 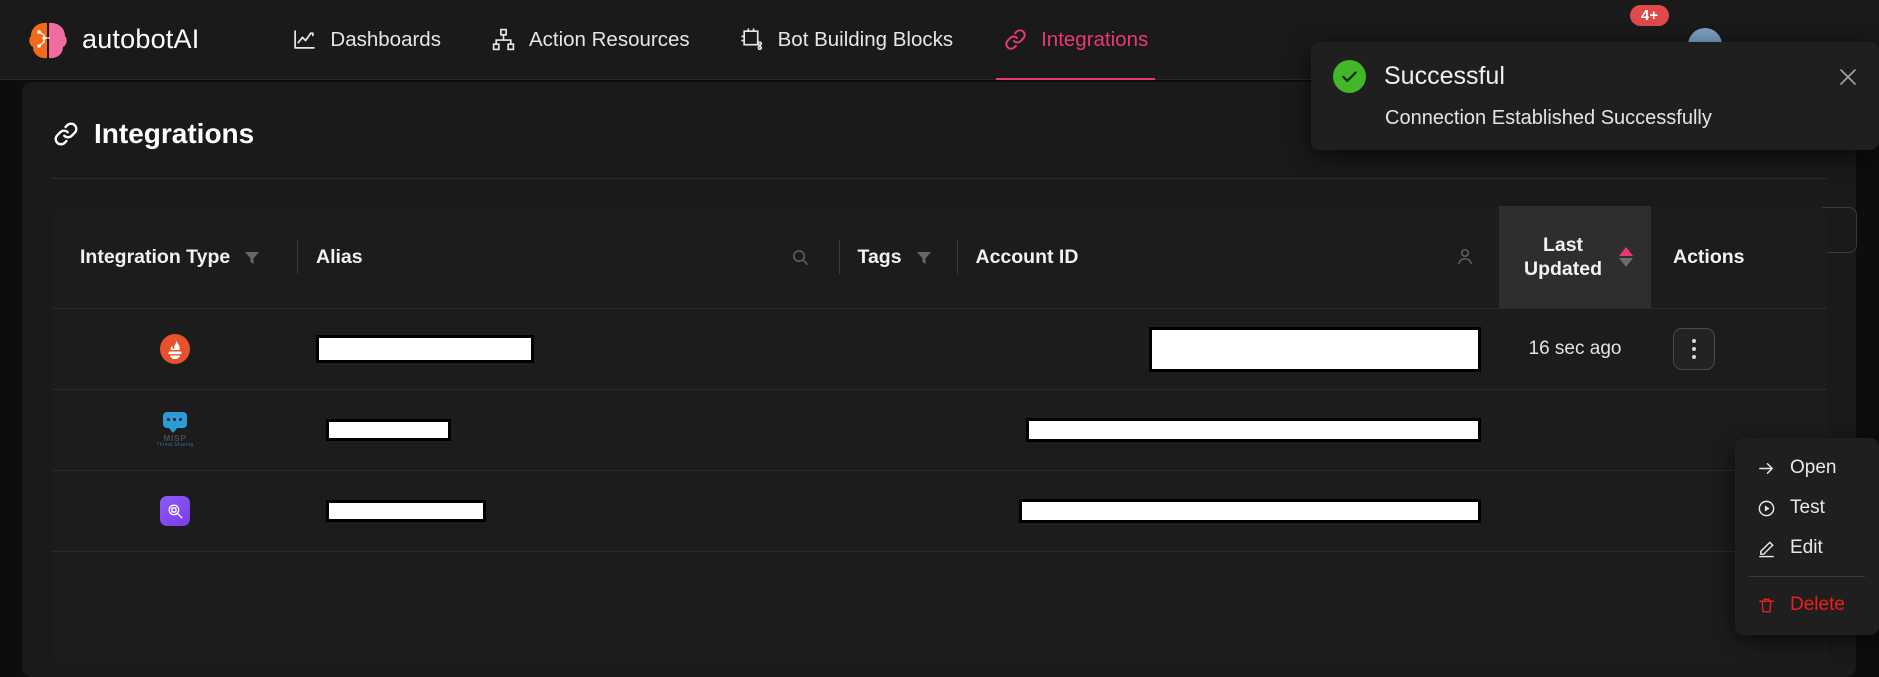 What do you see at coordinates (1739, 349) in the screenshot?
I see `cell-actions` at bounding box center [1739, 349].